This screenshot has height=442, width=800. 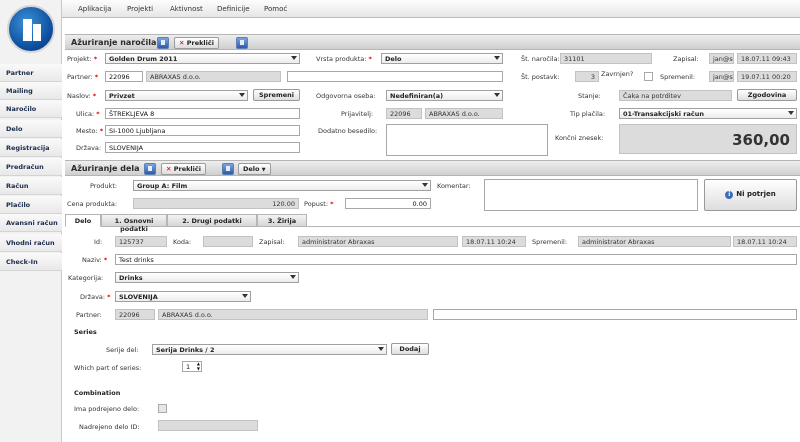 What do you see at coordinates (202, 113) in the screenshot?
I see `ulica-field: ŠTREKLJEVA 8` at bounding box center [202, 113].